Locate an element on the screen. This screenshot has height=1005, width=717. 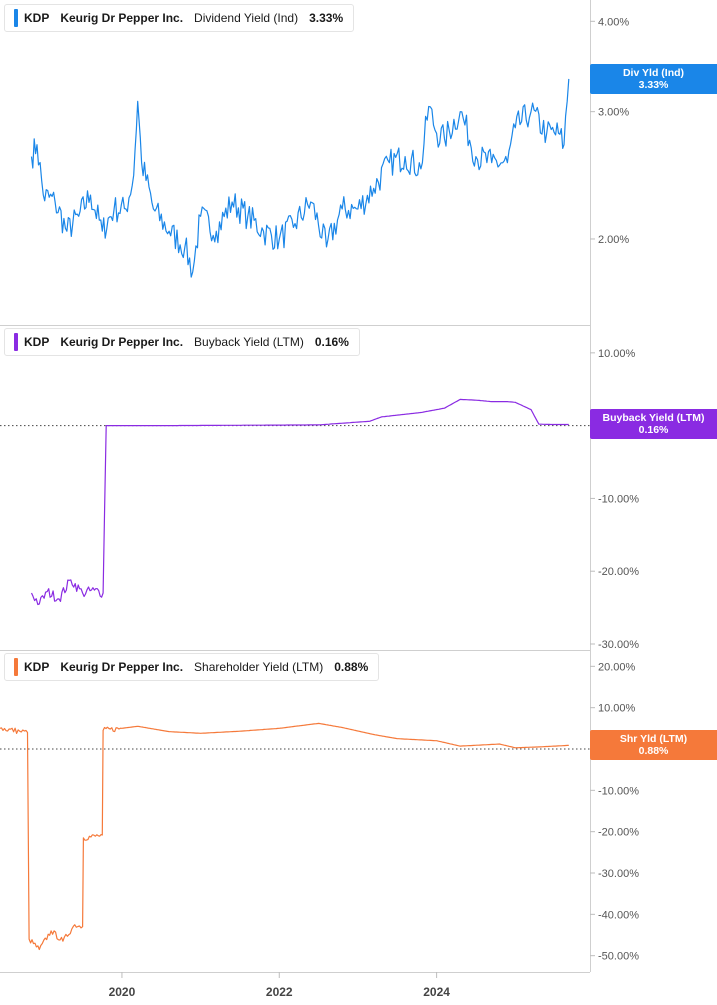
legend-metric: Shareholder Yield (LTM) is located at coordinates (259, 667).